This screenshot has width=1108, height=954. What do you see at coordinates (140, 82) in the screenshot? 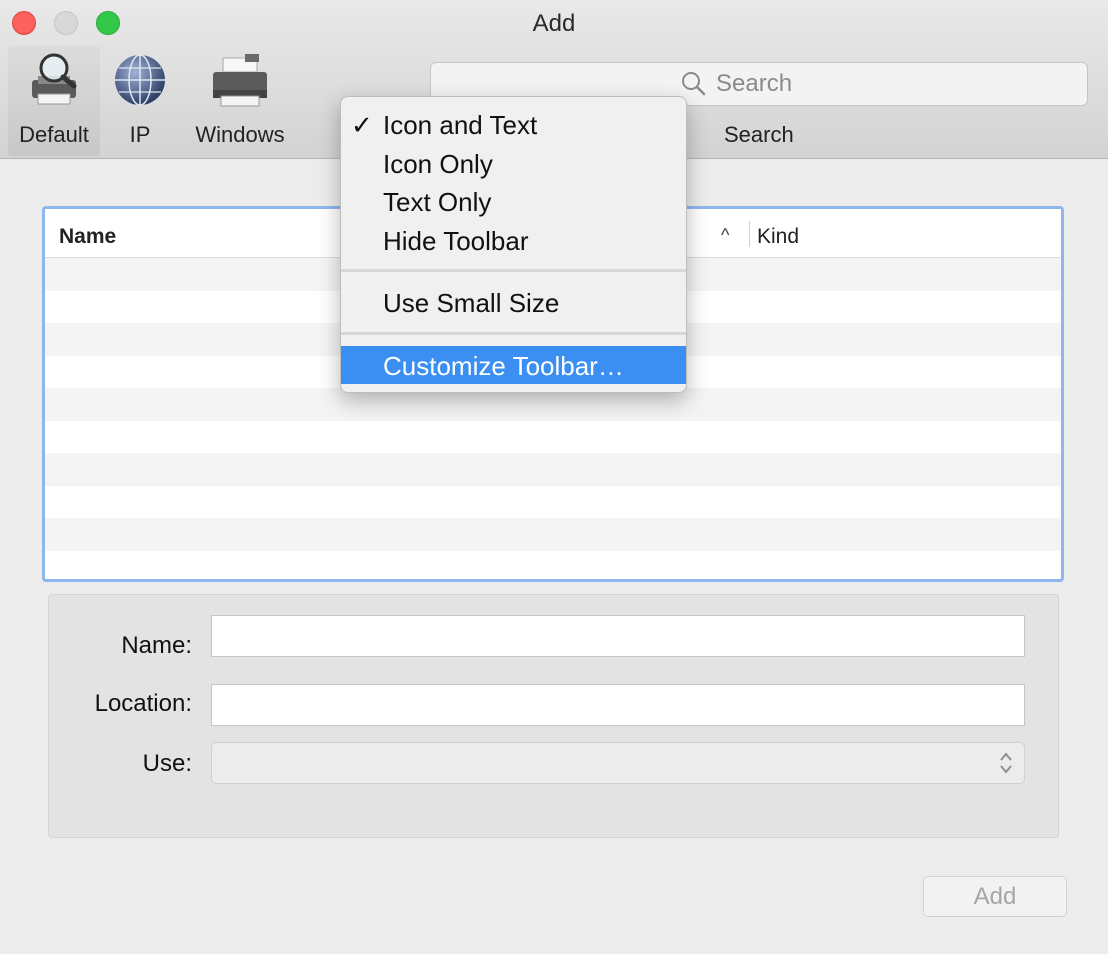
I see `globe-icon` at bounding box center [140, 82].